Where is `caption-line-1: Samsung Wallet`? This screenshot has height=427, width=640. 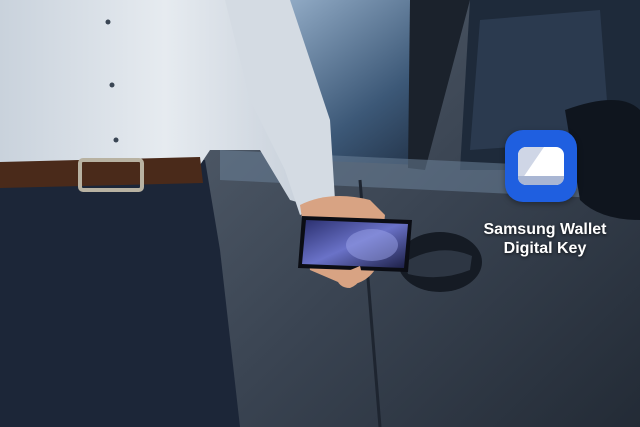 caption-line-1: Samsung Wallet is located at coordinates (545, 229).